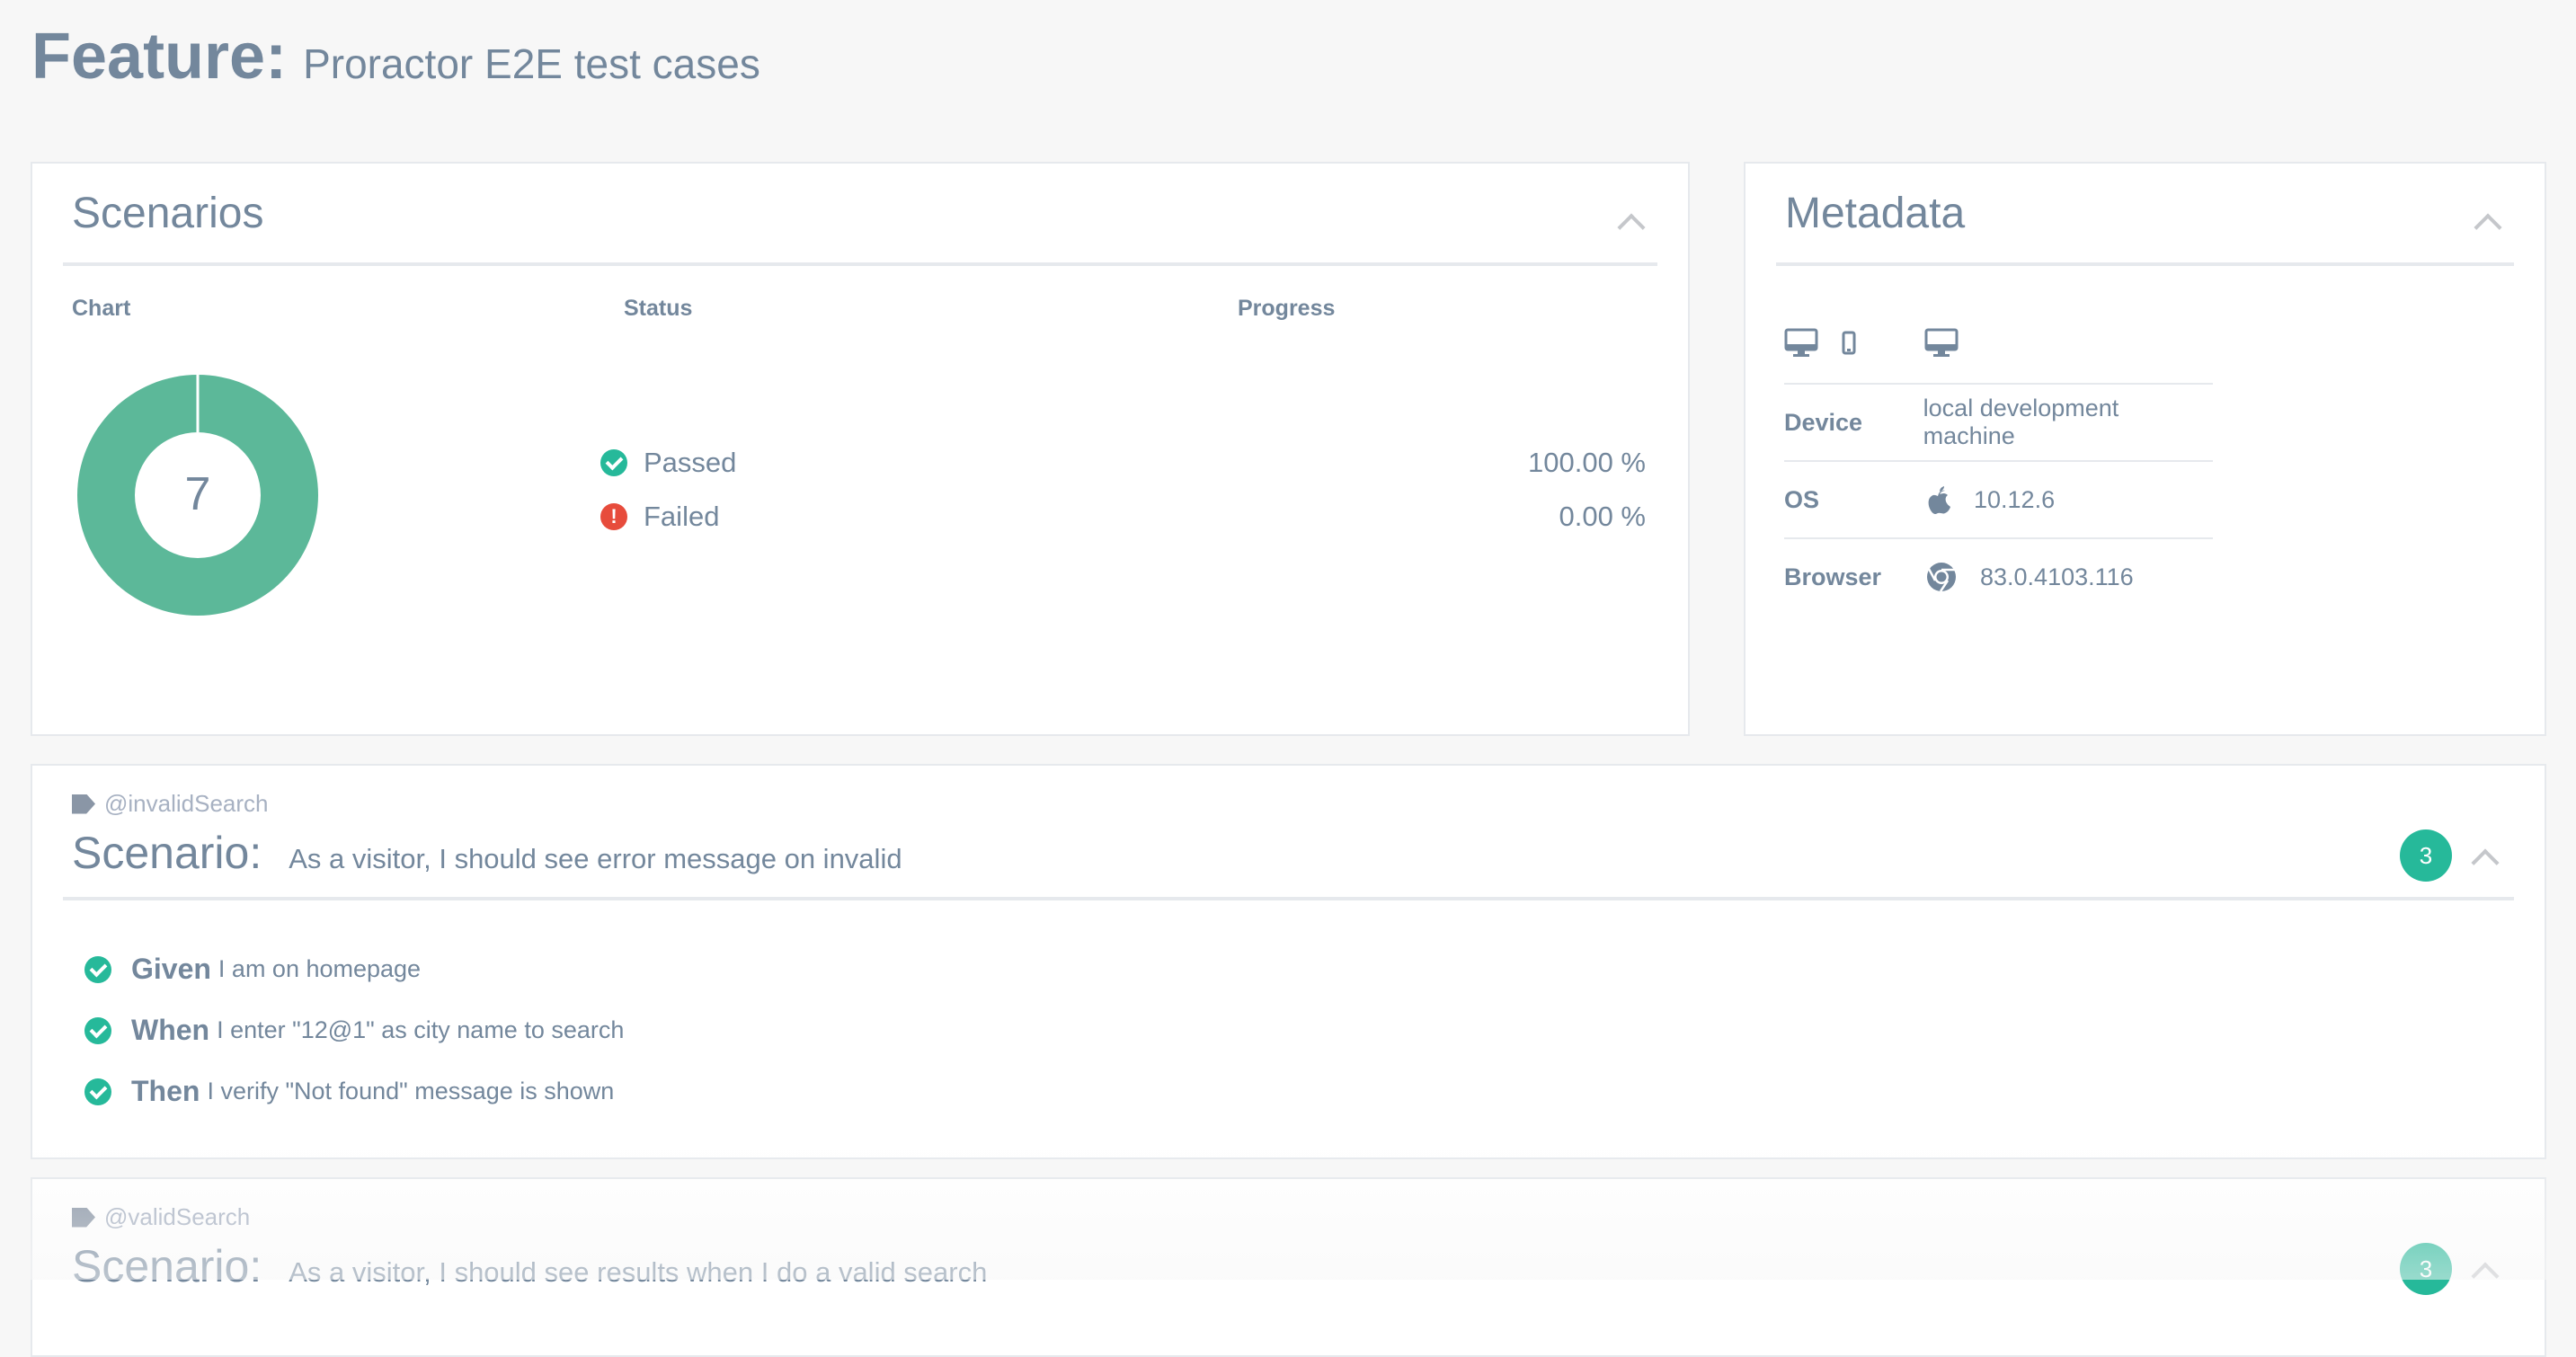 Image resolution: width=2576 pixels, height=1357 pixels. I want to click on scenarios-donut-chart: 7, so click(197, 495).